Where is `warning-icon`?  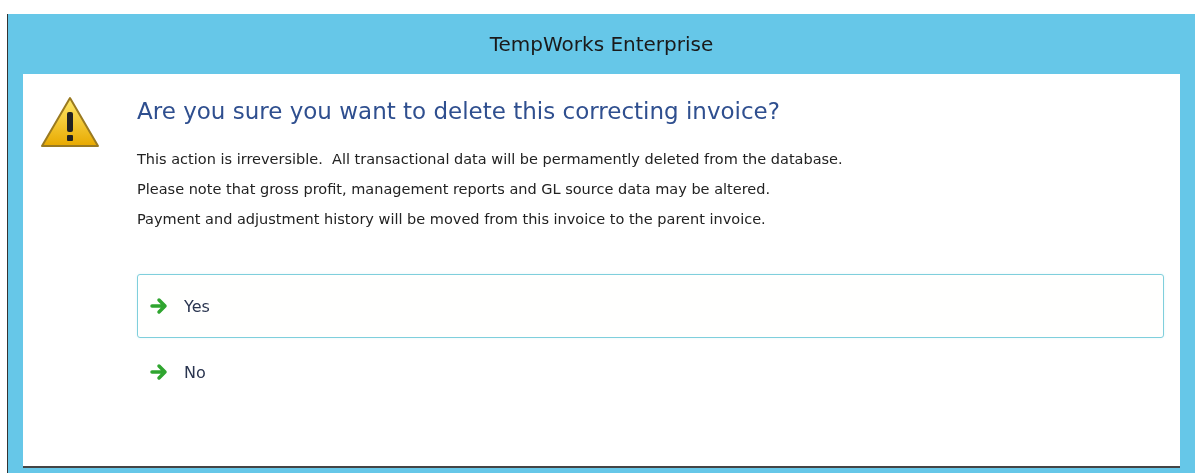 warning-icon is located at coordinates (70, 123).